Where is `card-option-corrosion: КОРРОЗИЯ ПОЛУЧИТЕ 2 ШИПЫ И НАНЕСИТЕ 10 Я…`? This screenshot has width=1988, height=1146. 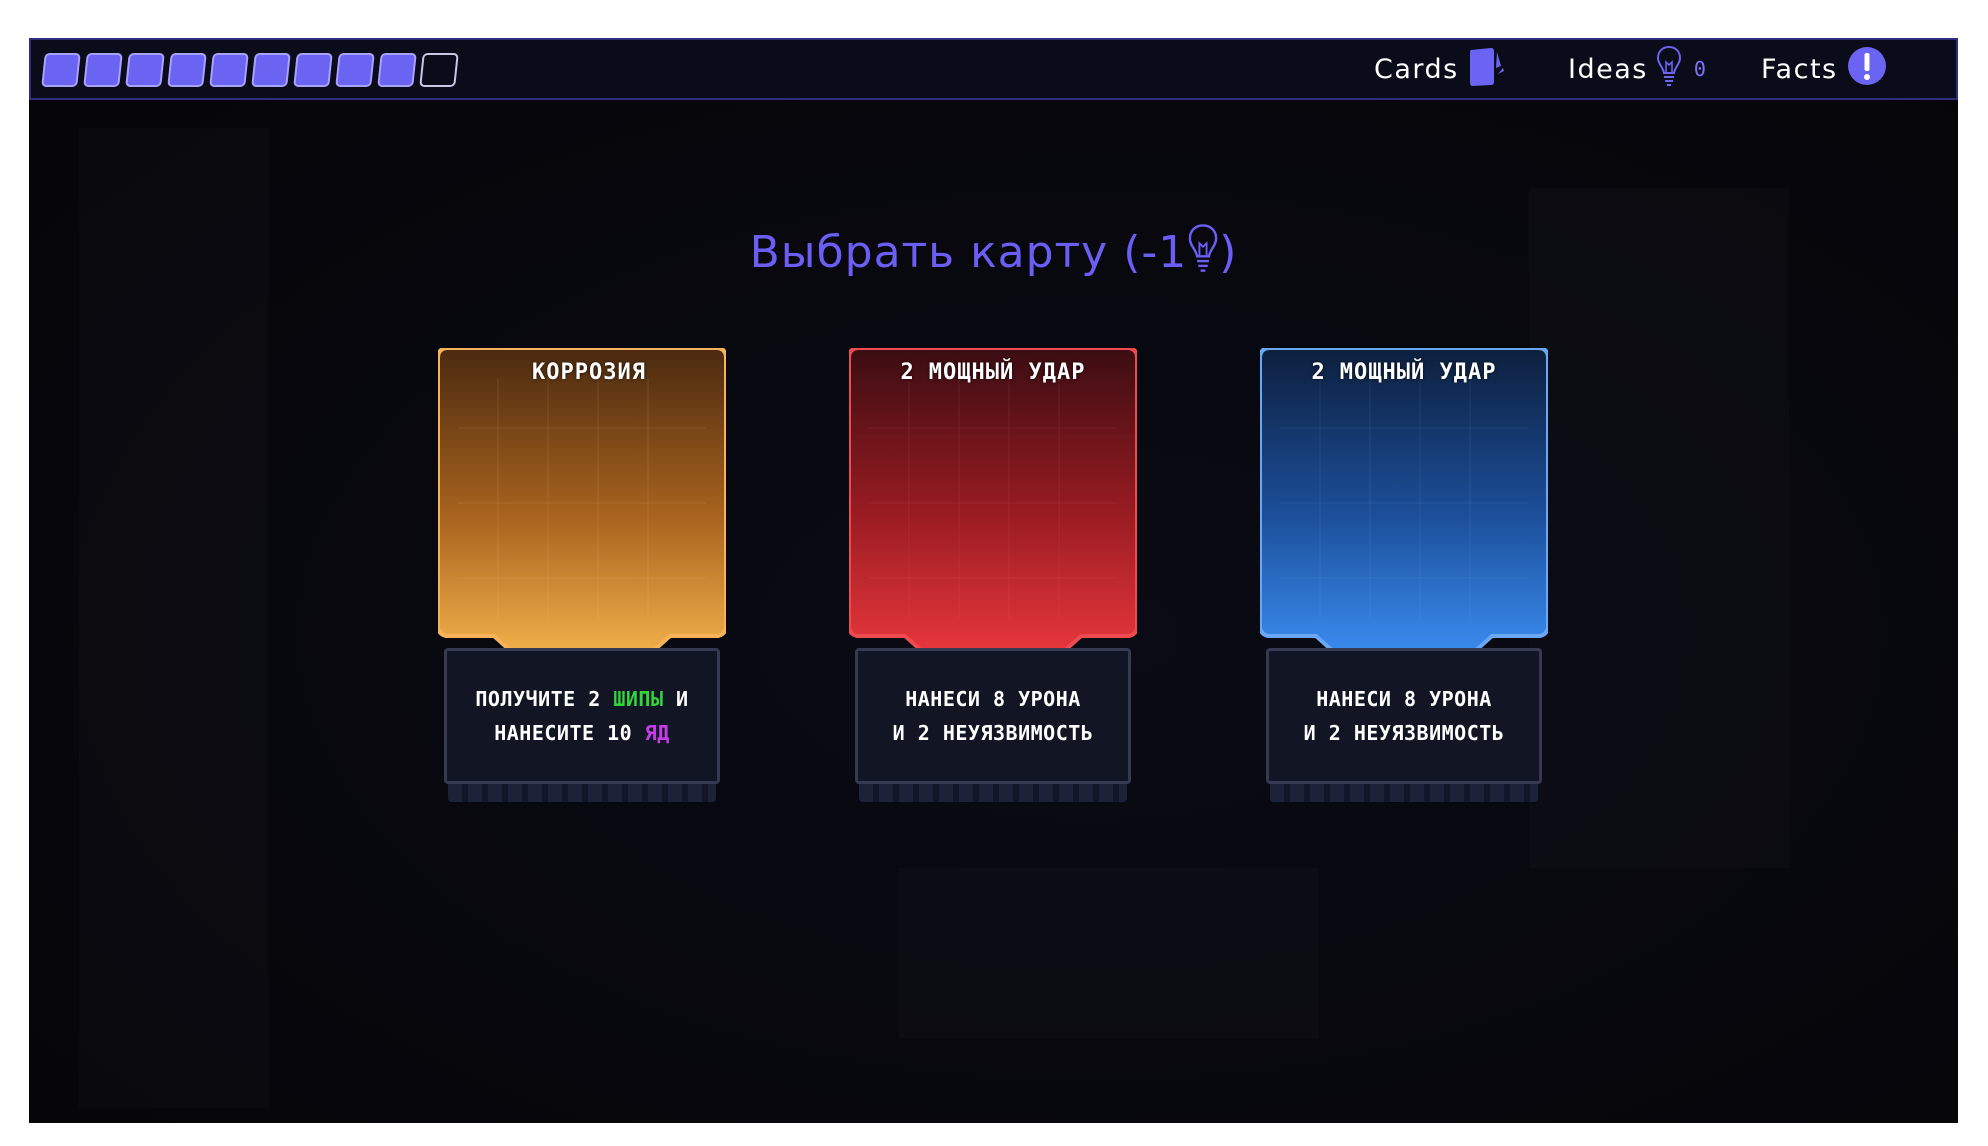 card-option-corrosion: КОРРОЗИЯ ПОЛУЧИТЕ 2 ШИПЫ И НАНЕСИТЕ 10 Я… is located at coordinates (582, 583).